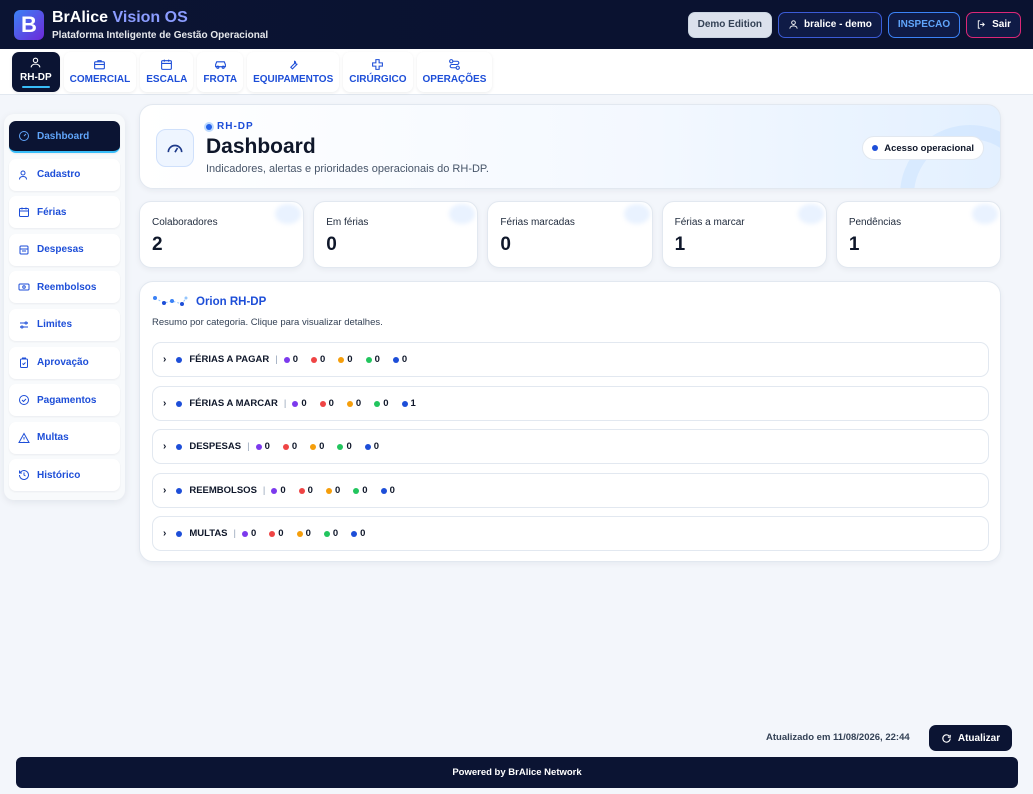  I want to click on page-title: Dashboard, so click(261, 146).